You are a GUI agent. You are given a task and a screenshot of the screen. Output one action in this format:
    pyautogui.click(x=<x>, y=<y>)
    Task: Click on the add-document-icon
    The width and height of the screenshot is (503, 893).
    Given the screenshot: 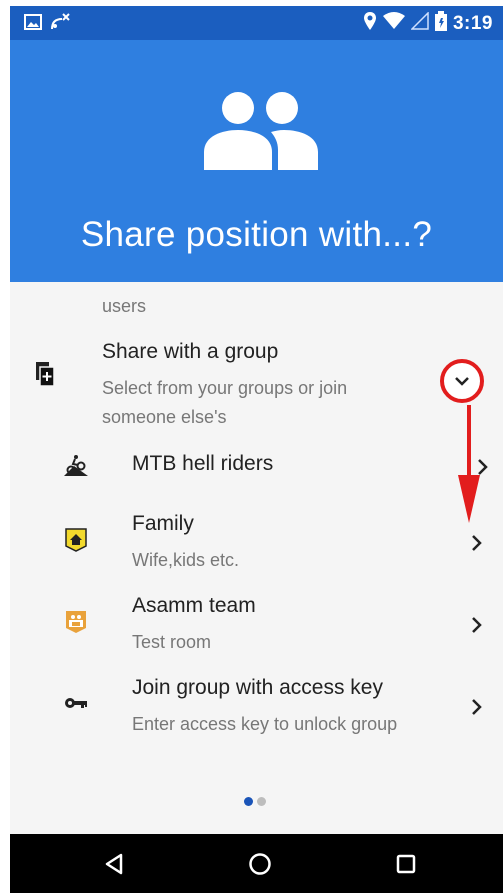 What is the action you would take?
    pyautogui.click(x=45, y=374)
    